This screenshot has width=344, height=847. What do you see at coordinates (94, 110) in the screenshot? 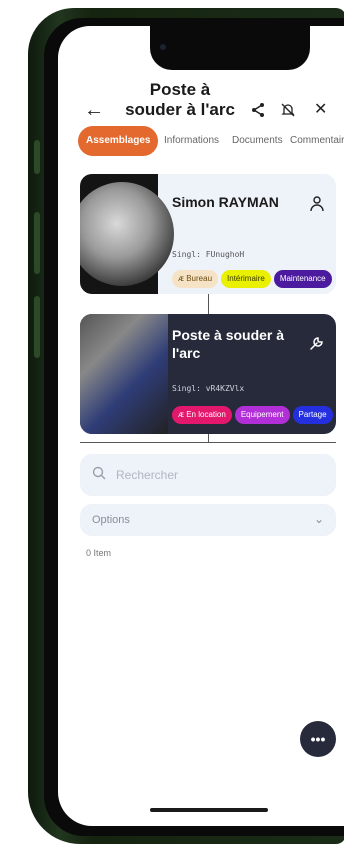
I see `arrow-left-icon: ←` at bounding box center [94, 110].